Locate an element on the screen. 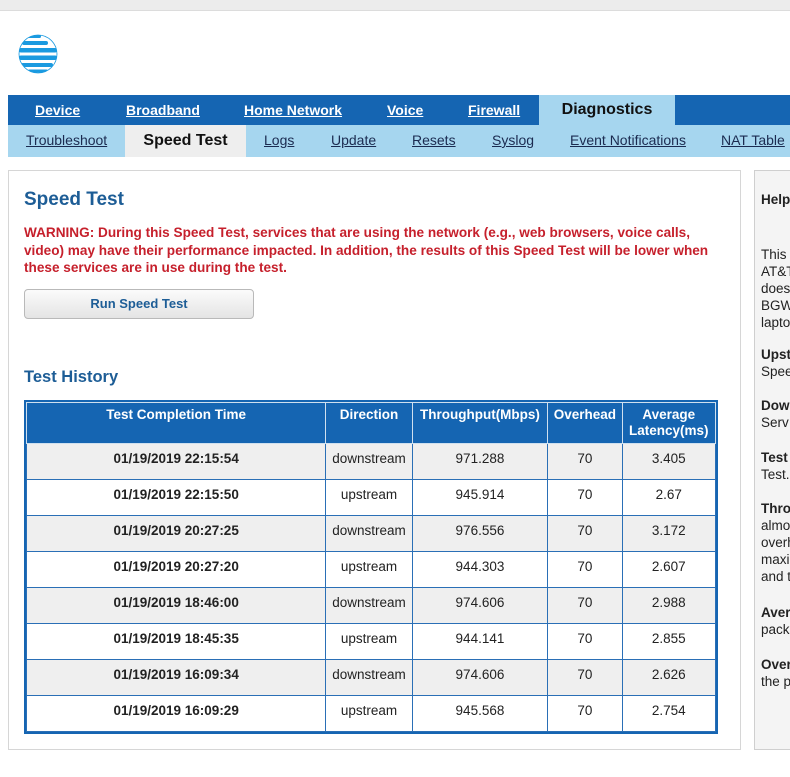 The width and height of the screenshot is (790, 777). subnav-logs: Logs is located at coordinates (279, 141).